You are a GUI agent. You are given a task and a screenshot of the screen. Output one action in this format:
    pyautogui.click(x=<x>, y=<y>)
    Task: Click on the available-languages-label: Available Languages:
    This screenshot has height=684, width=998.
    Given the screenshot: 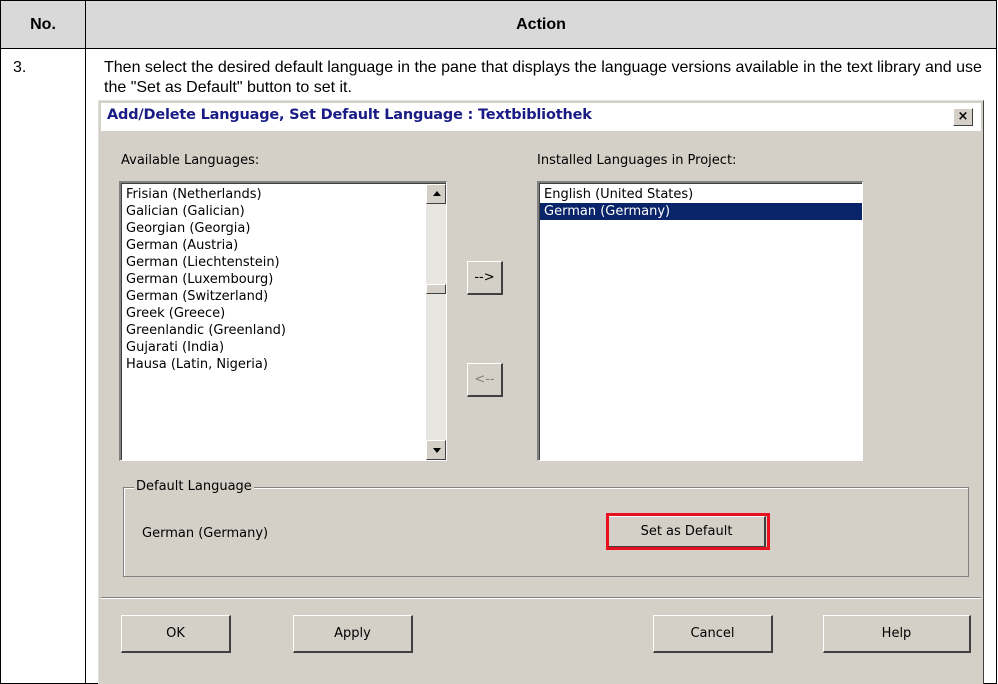 What is the action you would take?
    pyautogui.click(x=190, y=160)
    